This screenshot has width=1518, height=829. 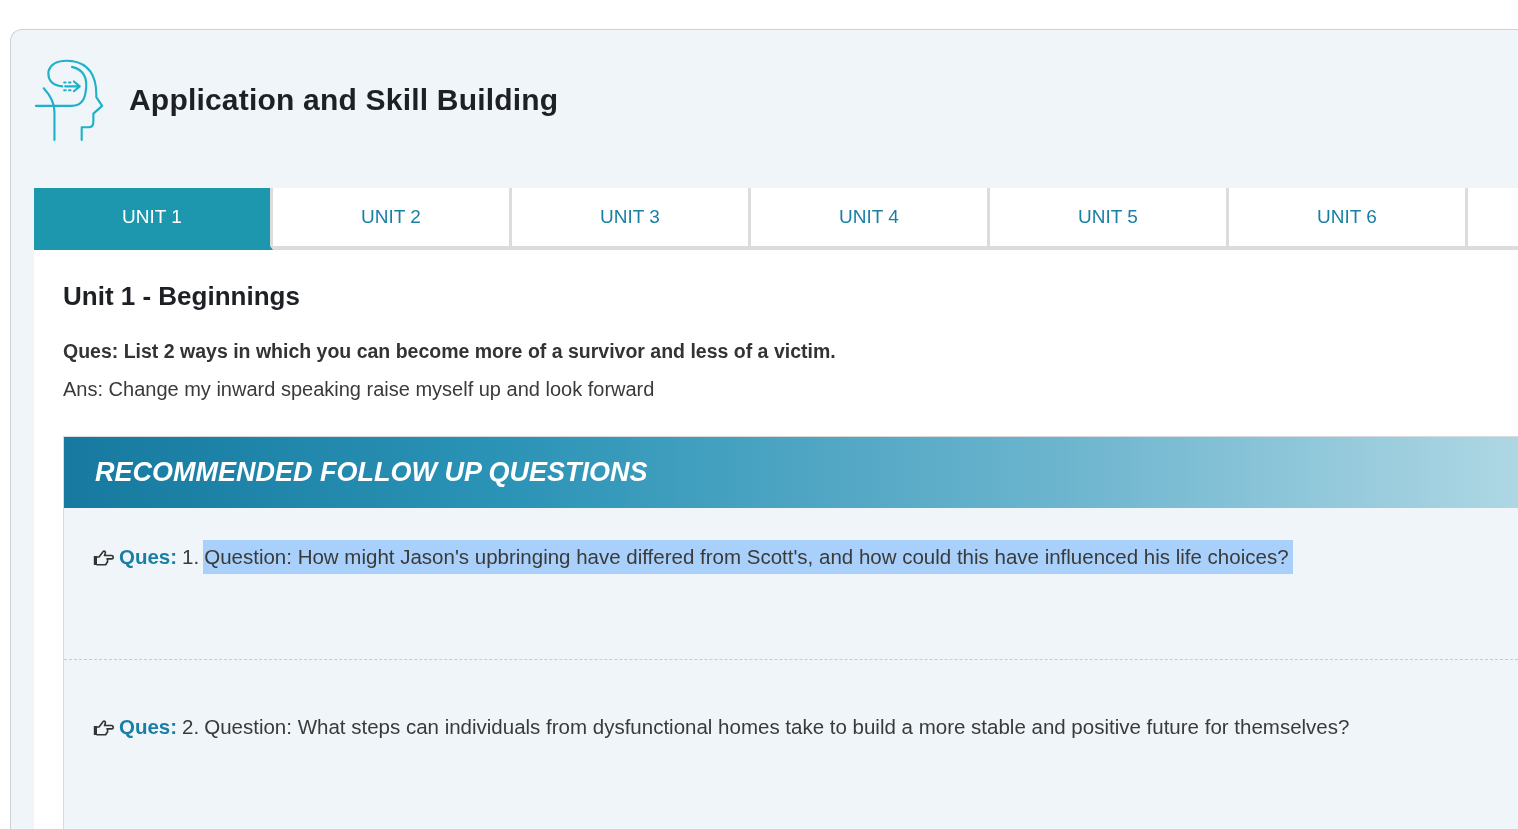 What do you see at coordinates (153, 219) in the screenshot?
I see `tab: UNIT 1` at bounding box center [153, 219].